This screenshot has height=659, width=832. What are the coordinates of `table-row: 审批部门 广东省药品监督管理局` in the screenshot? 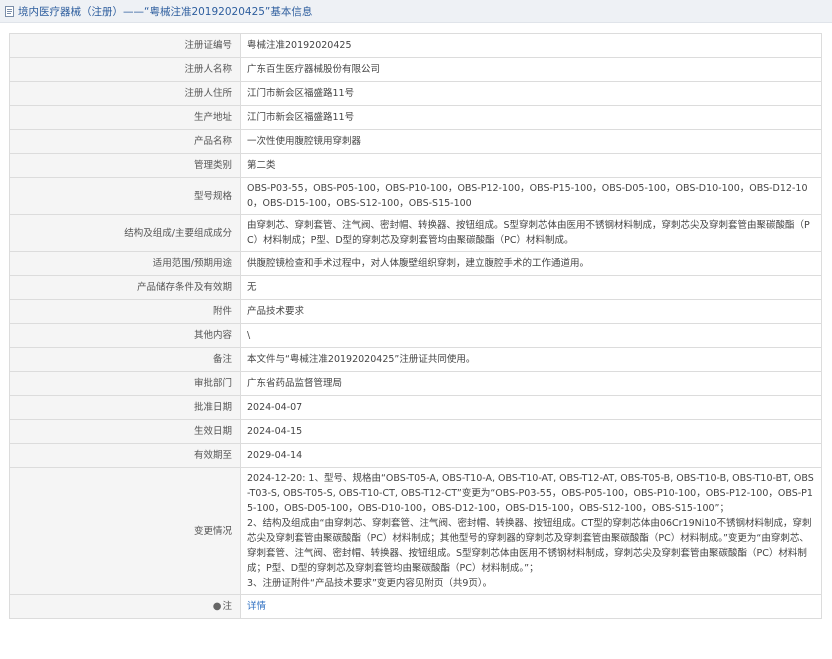 It's located at (415, 383).